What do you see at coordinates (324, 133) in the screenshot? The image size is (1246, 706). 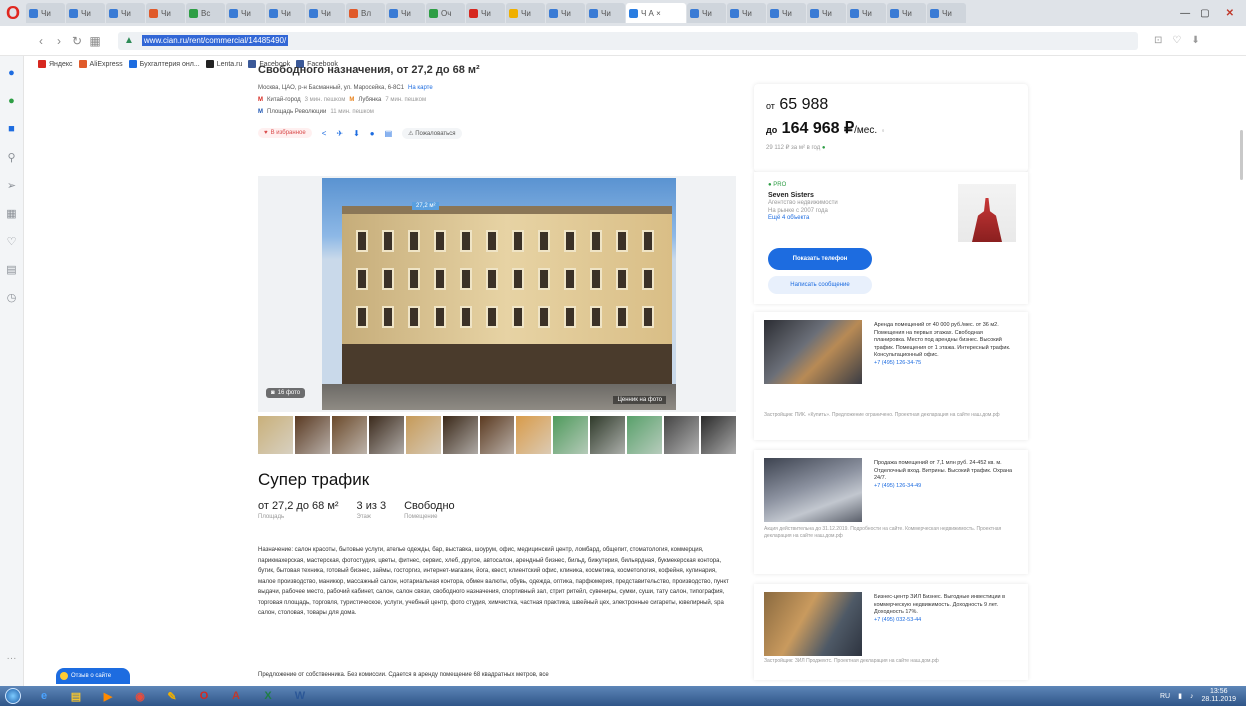 I see `share-icon: <` at bounding box center [324, 133].